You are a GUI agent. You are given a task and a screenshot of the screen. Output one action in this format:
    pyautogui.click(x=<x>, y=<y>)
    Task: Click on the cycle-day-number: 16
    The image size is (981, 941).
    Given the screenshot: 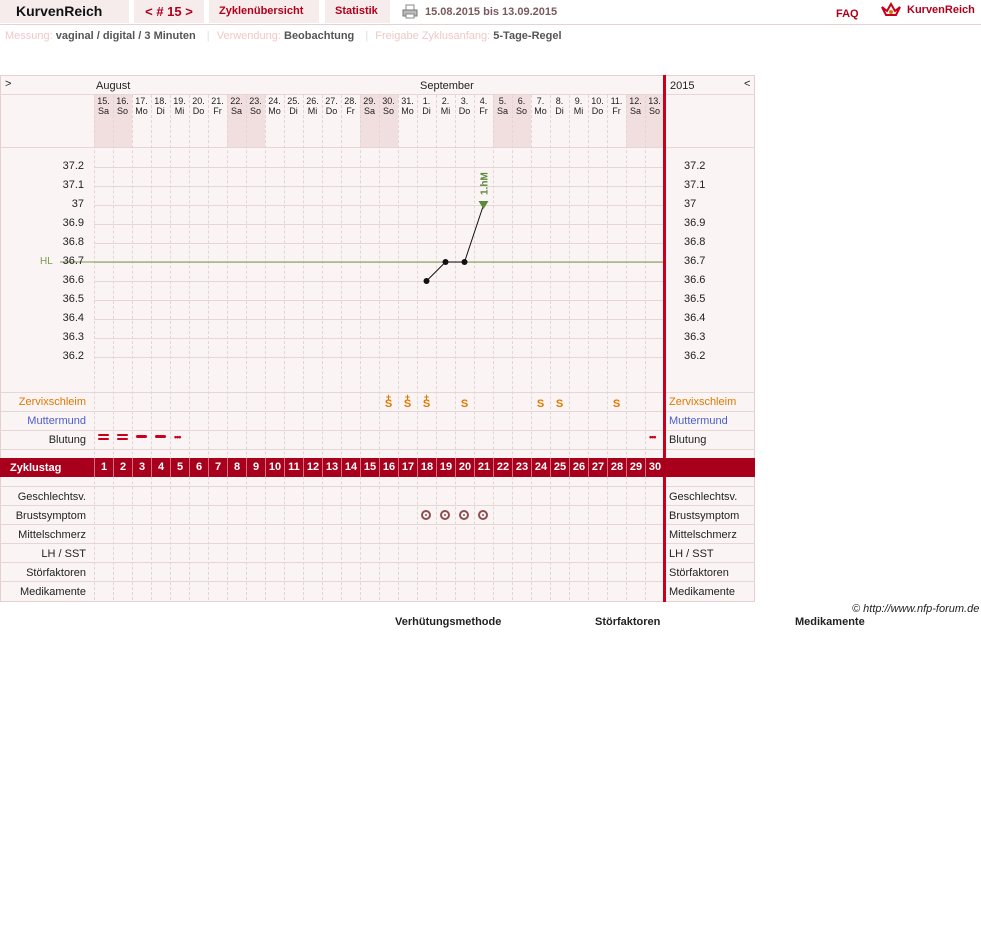 What is the action you would take?
    pyautogui.click(x=388, y=467)
    